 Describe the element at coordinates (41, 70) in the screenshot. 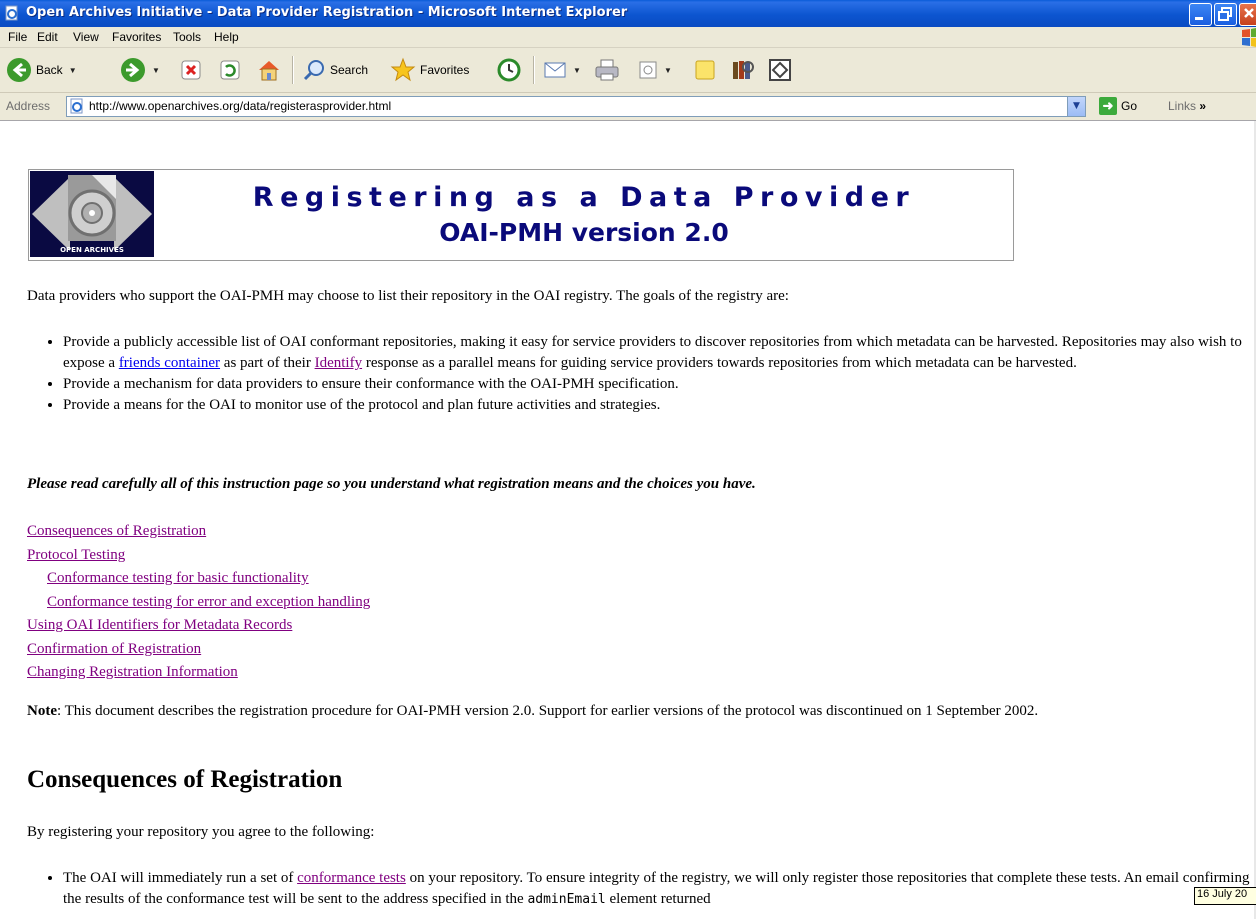

I see `back-button: Back ▼` at that location.